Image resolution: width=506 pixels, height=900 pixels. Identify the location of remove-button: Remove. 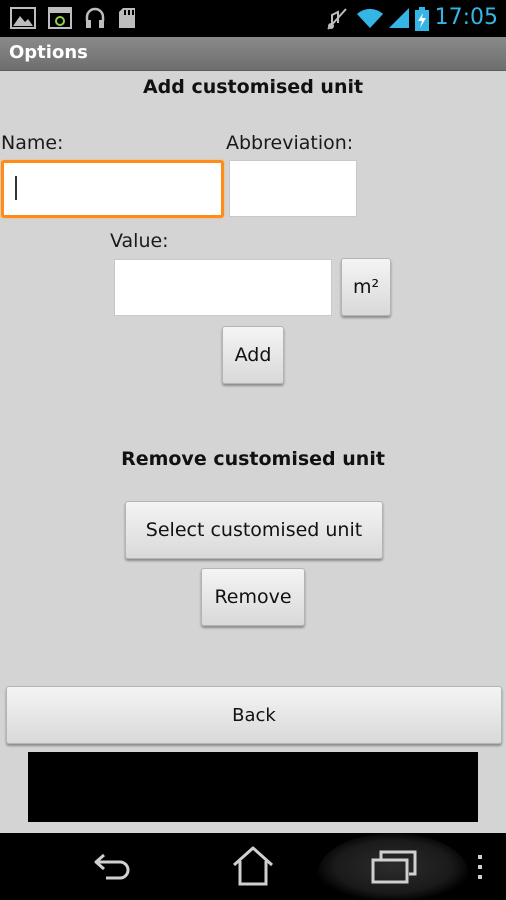
(253, 597).